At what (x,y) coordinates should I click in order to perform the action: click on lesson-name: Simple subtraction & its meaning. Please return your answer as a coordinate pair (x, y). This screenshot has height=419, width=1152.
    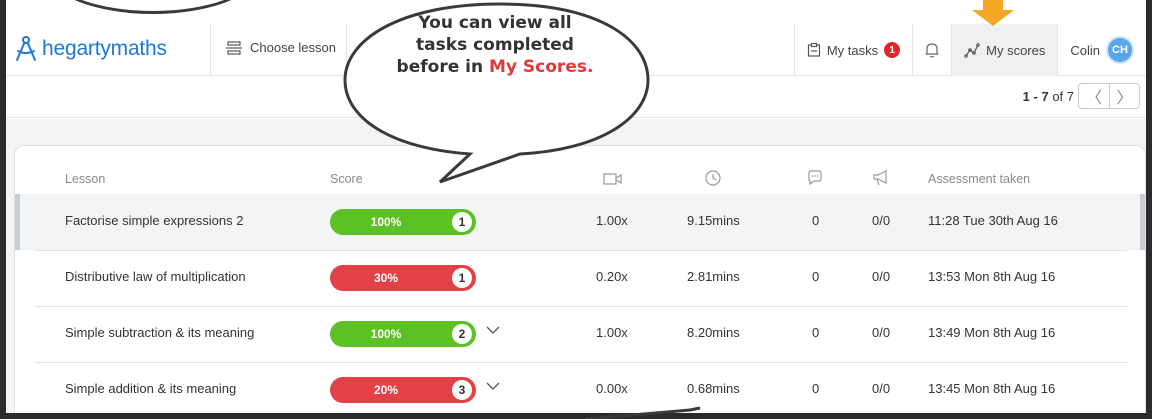
    Looking at the image, I should click on (159, 332).